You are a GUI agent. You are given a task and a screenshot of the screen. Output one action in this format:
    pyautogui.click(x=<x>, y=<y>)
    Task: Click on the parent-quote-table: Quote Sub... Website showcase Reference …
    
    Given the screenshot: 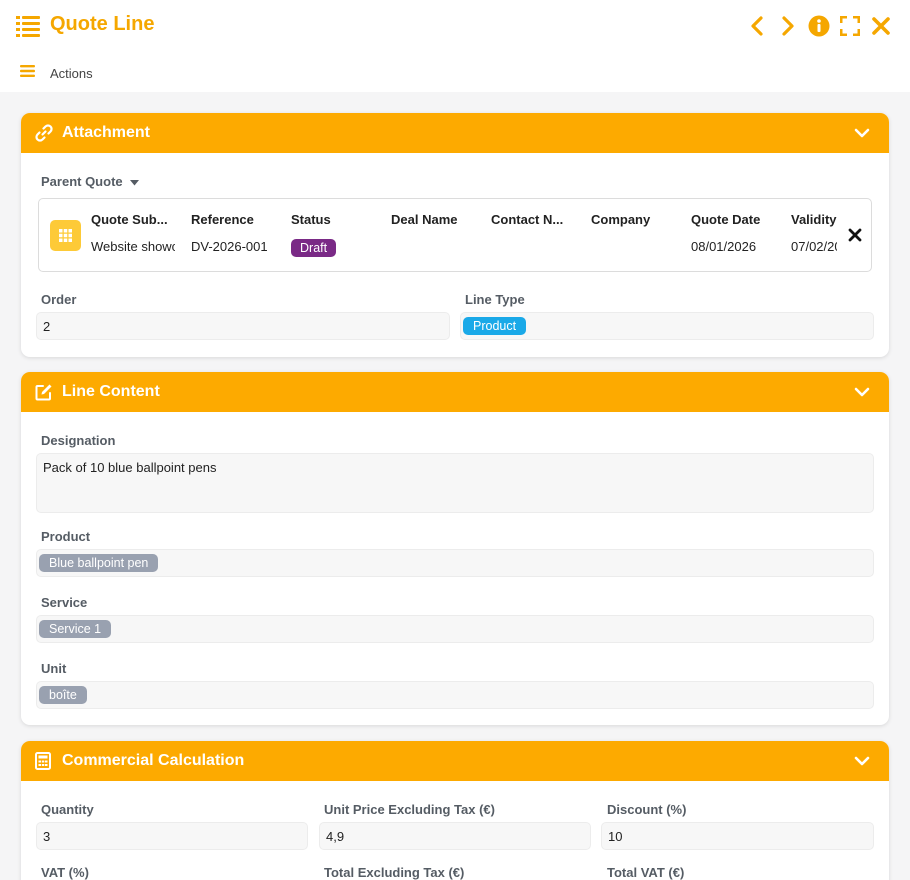 What is the action you would take?
    pyautogui.click(x=455, y=235)
    